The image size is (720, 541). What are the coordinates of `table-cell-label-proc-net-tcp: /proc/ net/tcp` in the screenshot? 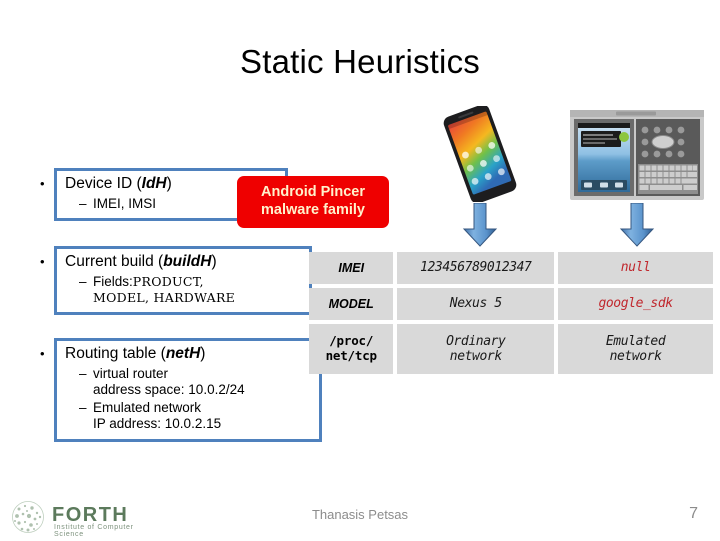 It's located at (351, 349).